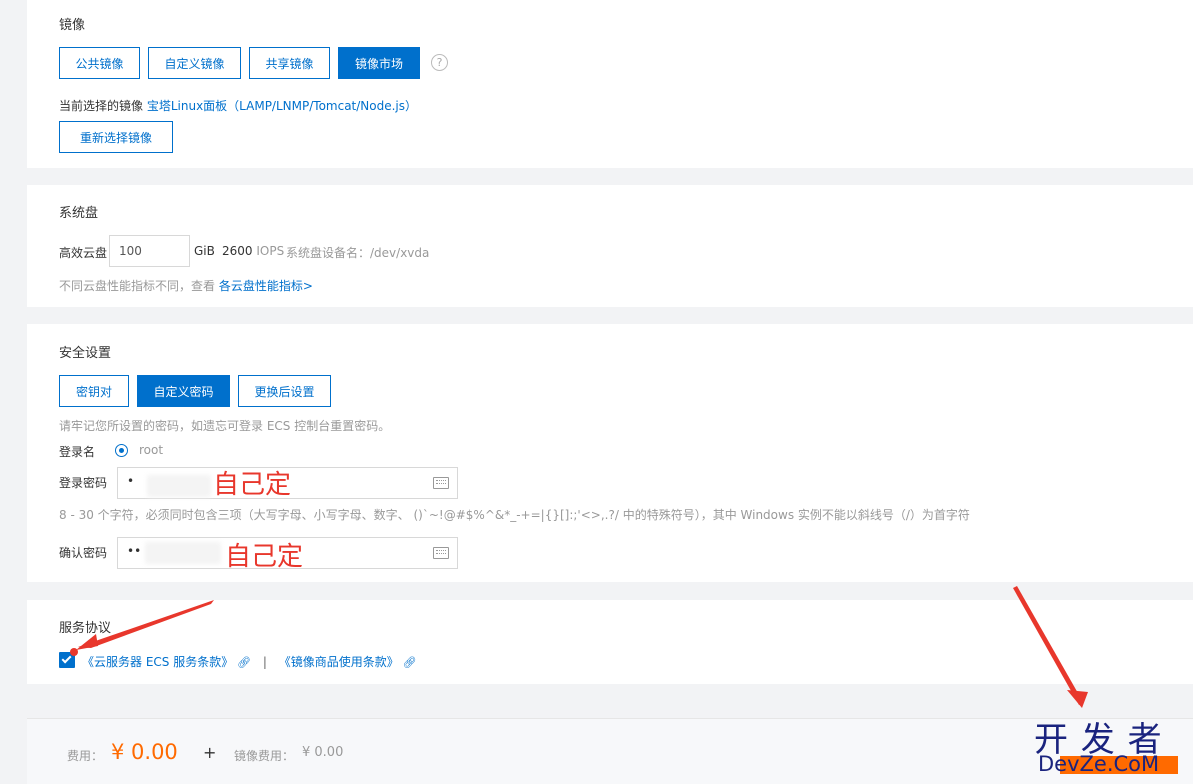 Image resolution: width=1193 pixels, height=784 pixels. I want to click on ecs-terms-link: 《云服务器 ECS 服务条款》, so click(157, 662).